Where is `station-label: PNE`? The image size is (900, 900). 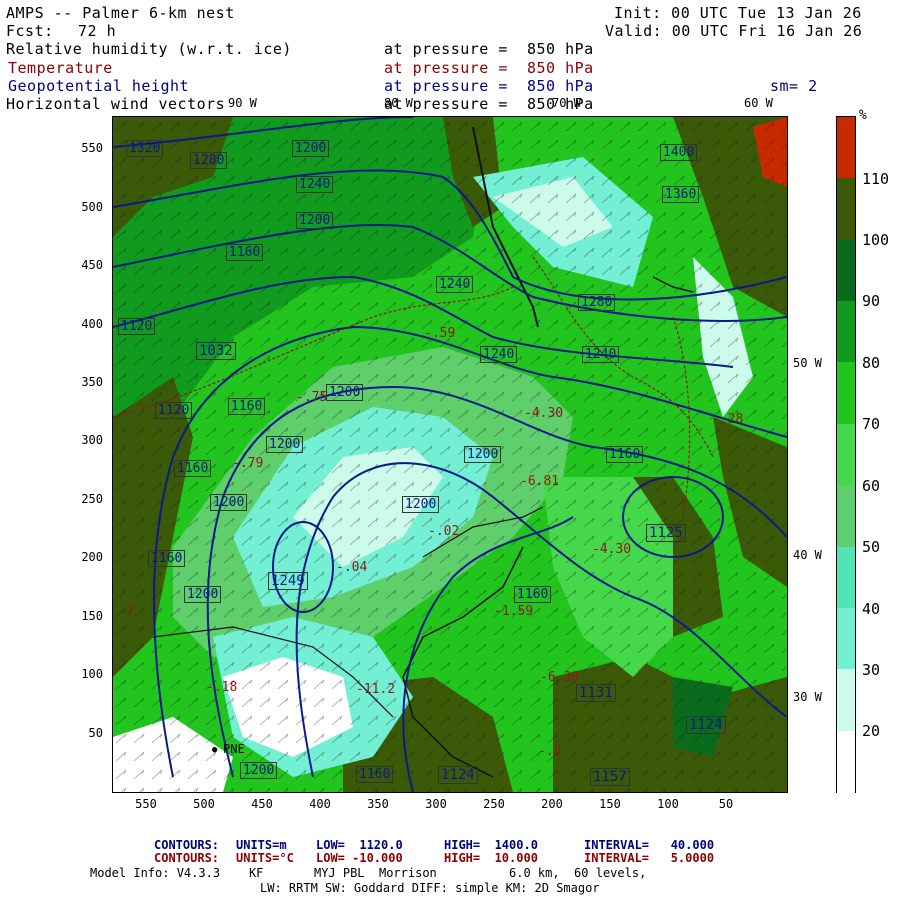
station-label: PNE is located at coordinates (234, 749).